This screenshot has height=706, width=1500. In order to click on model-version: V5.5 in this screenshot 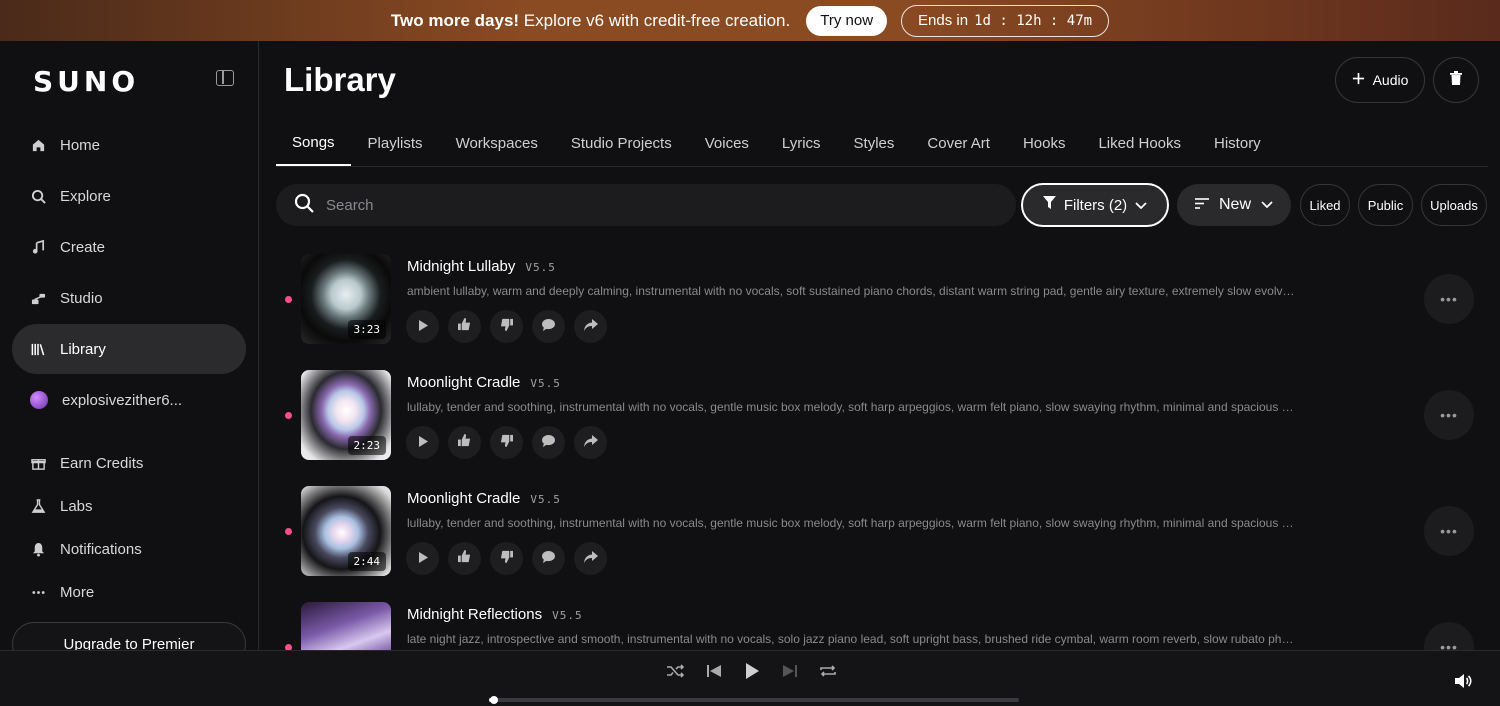, I will do `click(545, 499)`.